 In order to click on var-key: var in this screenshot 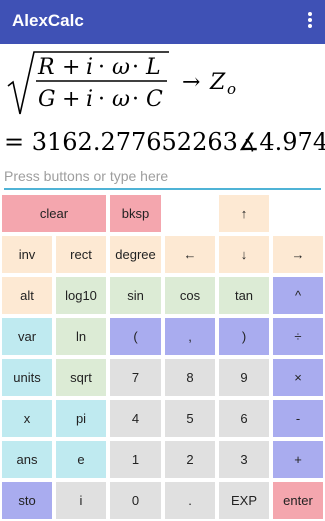, I will do `click(27, 336)`.